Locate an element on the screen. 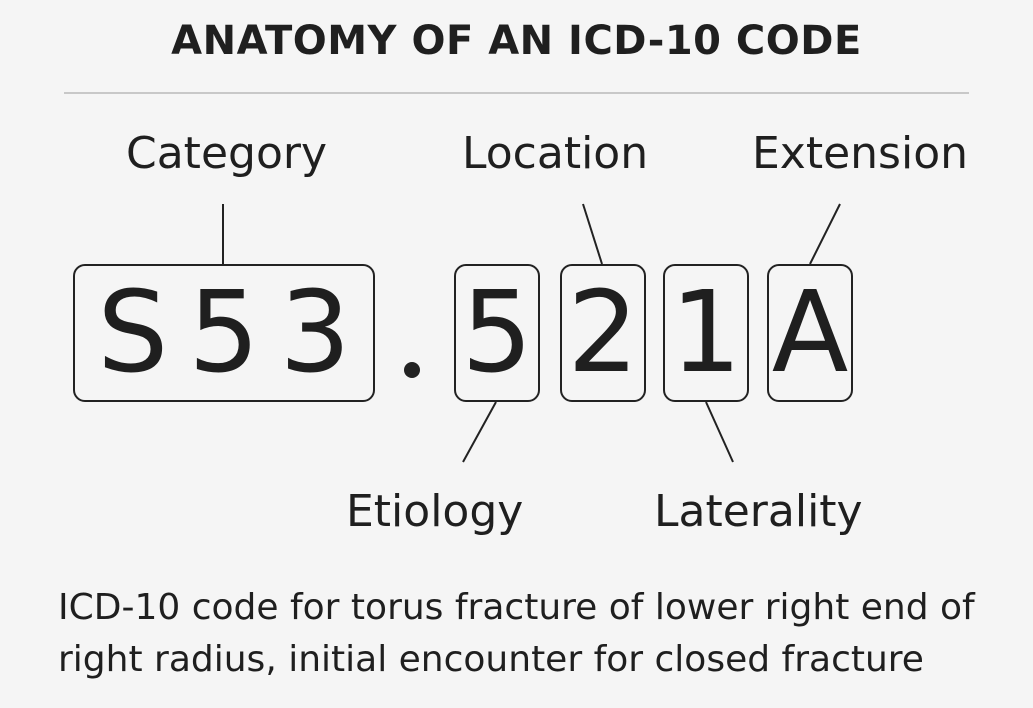  category-char-3: 3 is located at coordinates (315, 333).